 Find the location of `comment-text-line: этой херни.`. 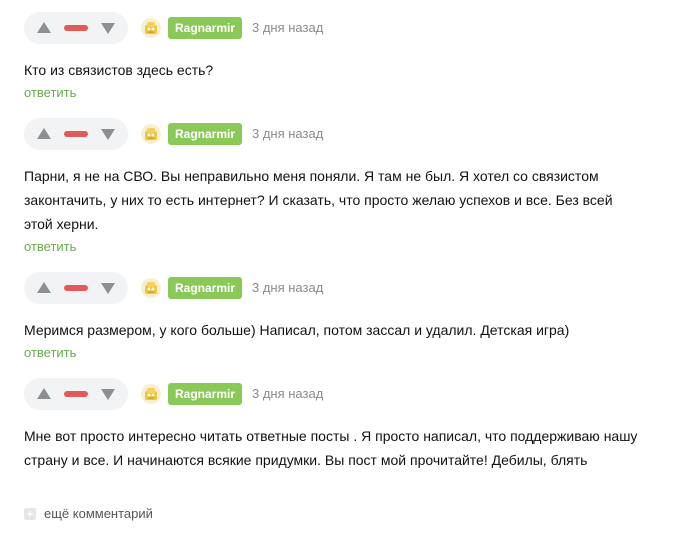

comment-text-line: этой херни. is located at coordinates (61, 224).